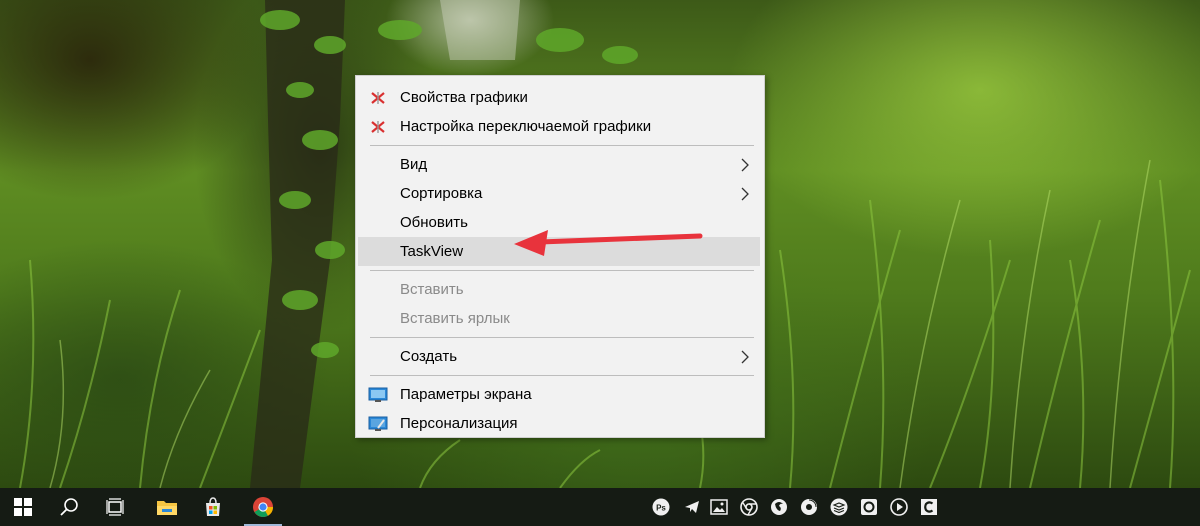 The image size is (1200, 526). I want to click on store-button, so click(213, 507).